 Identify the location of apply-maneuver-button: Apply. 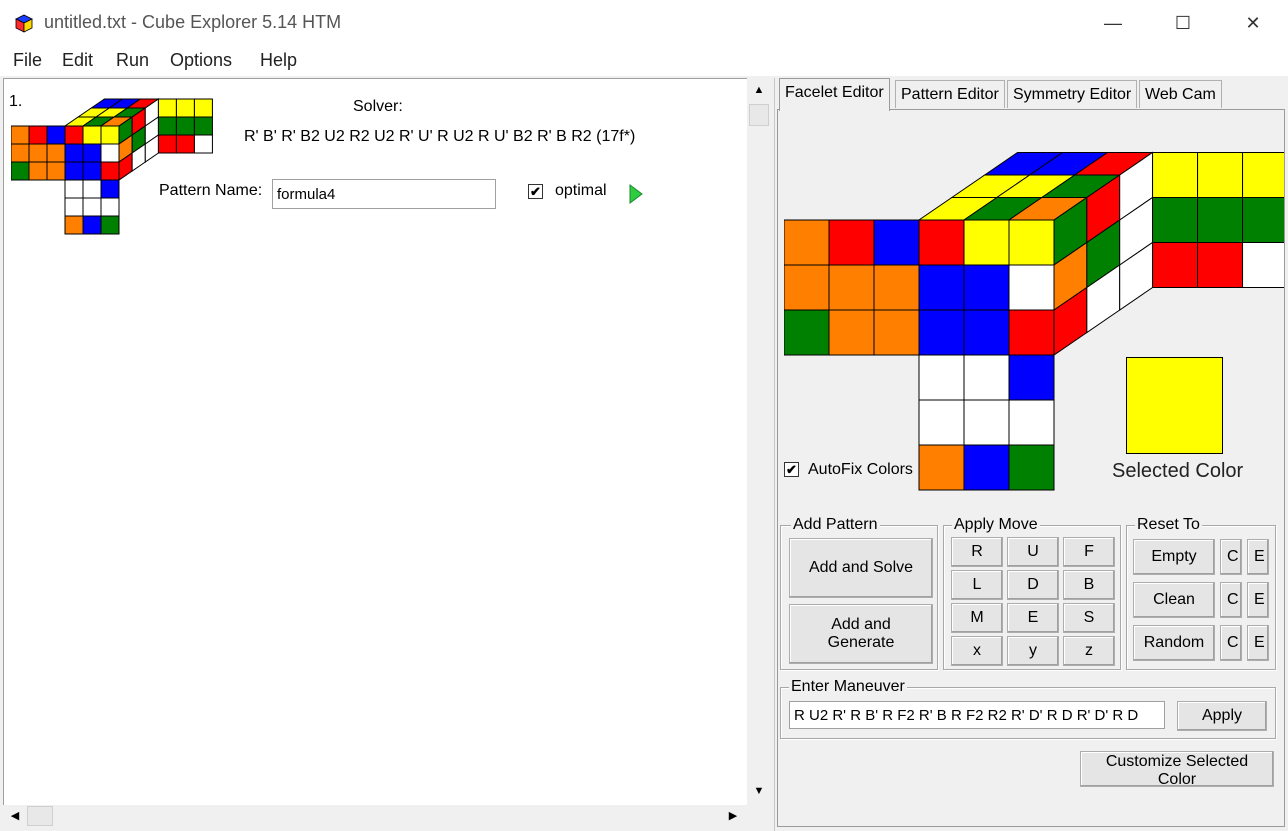
(1222, 716).